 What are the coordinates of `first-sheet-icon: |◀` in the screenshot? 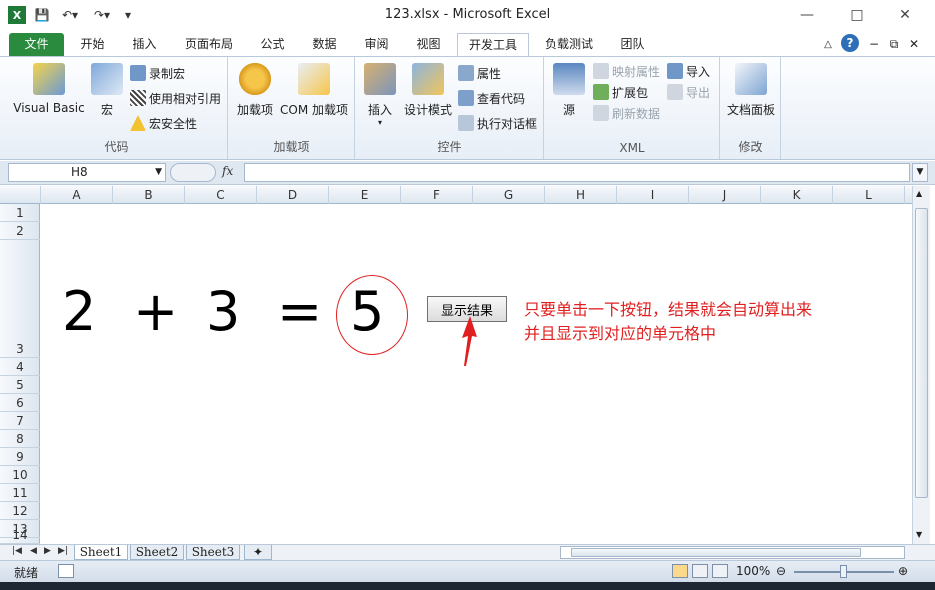 It's located at (17, 551).